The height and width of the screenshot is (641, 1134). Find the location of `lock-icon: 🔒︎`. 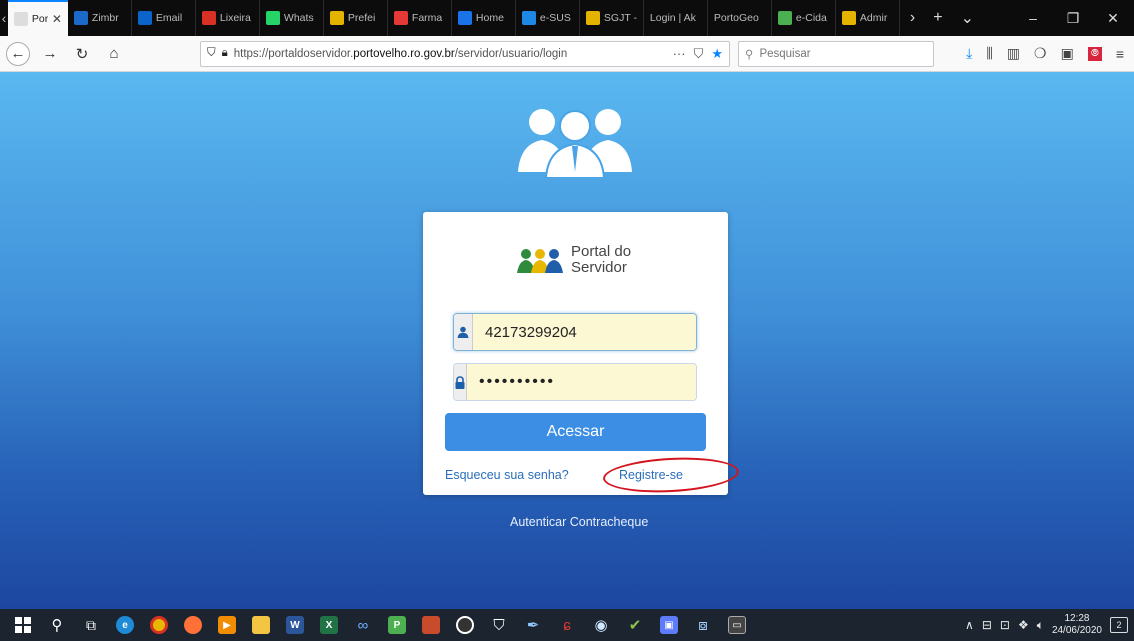

lock-icon: 🔒︎ is located at coordinates (225, 53).